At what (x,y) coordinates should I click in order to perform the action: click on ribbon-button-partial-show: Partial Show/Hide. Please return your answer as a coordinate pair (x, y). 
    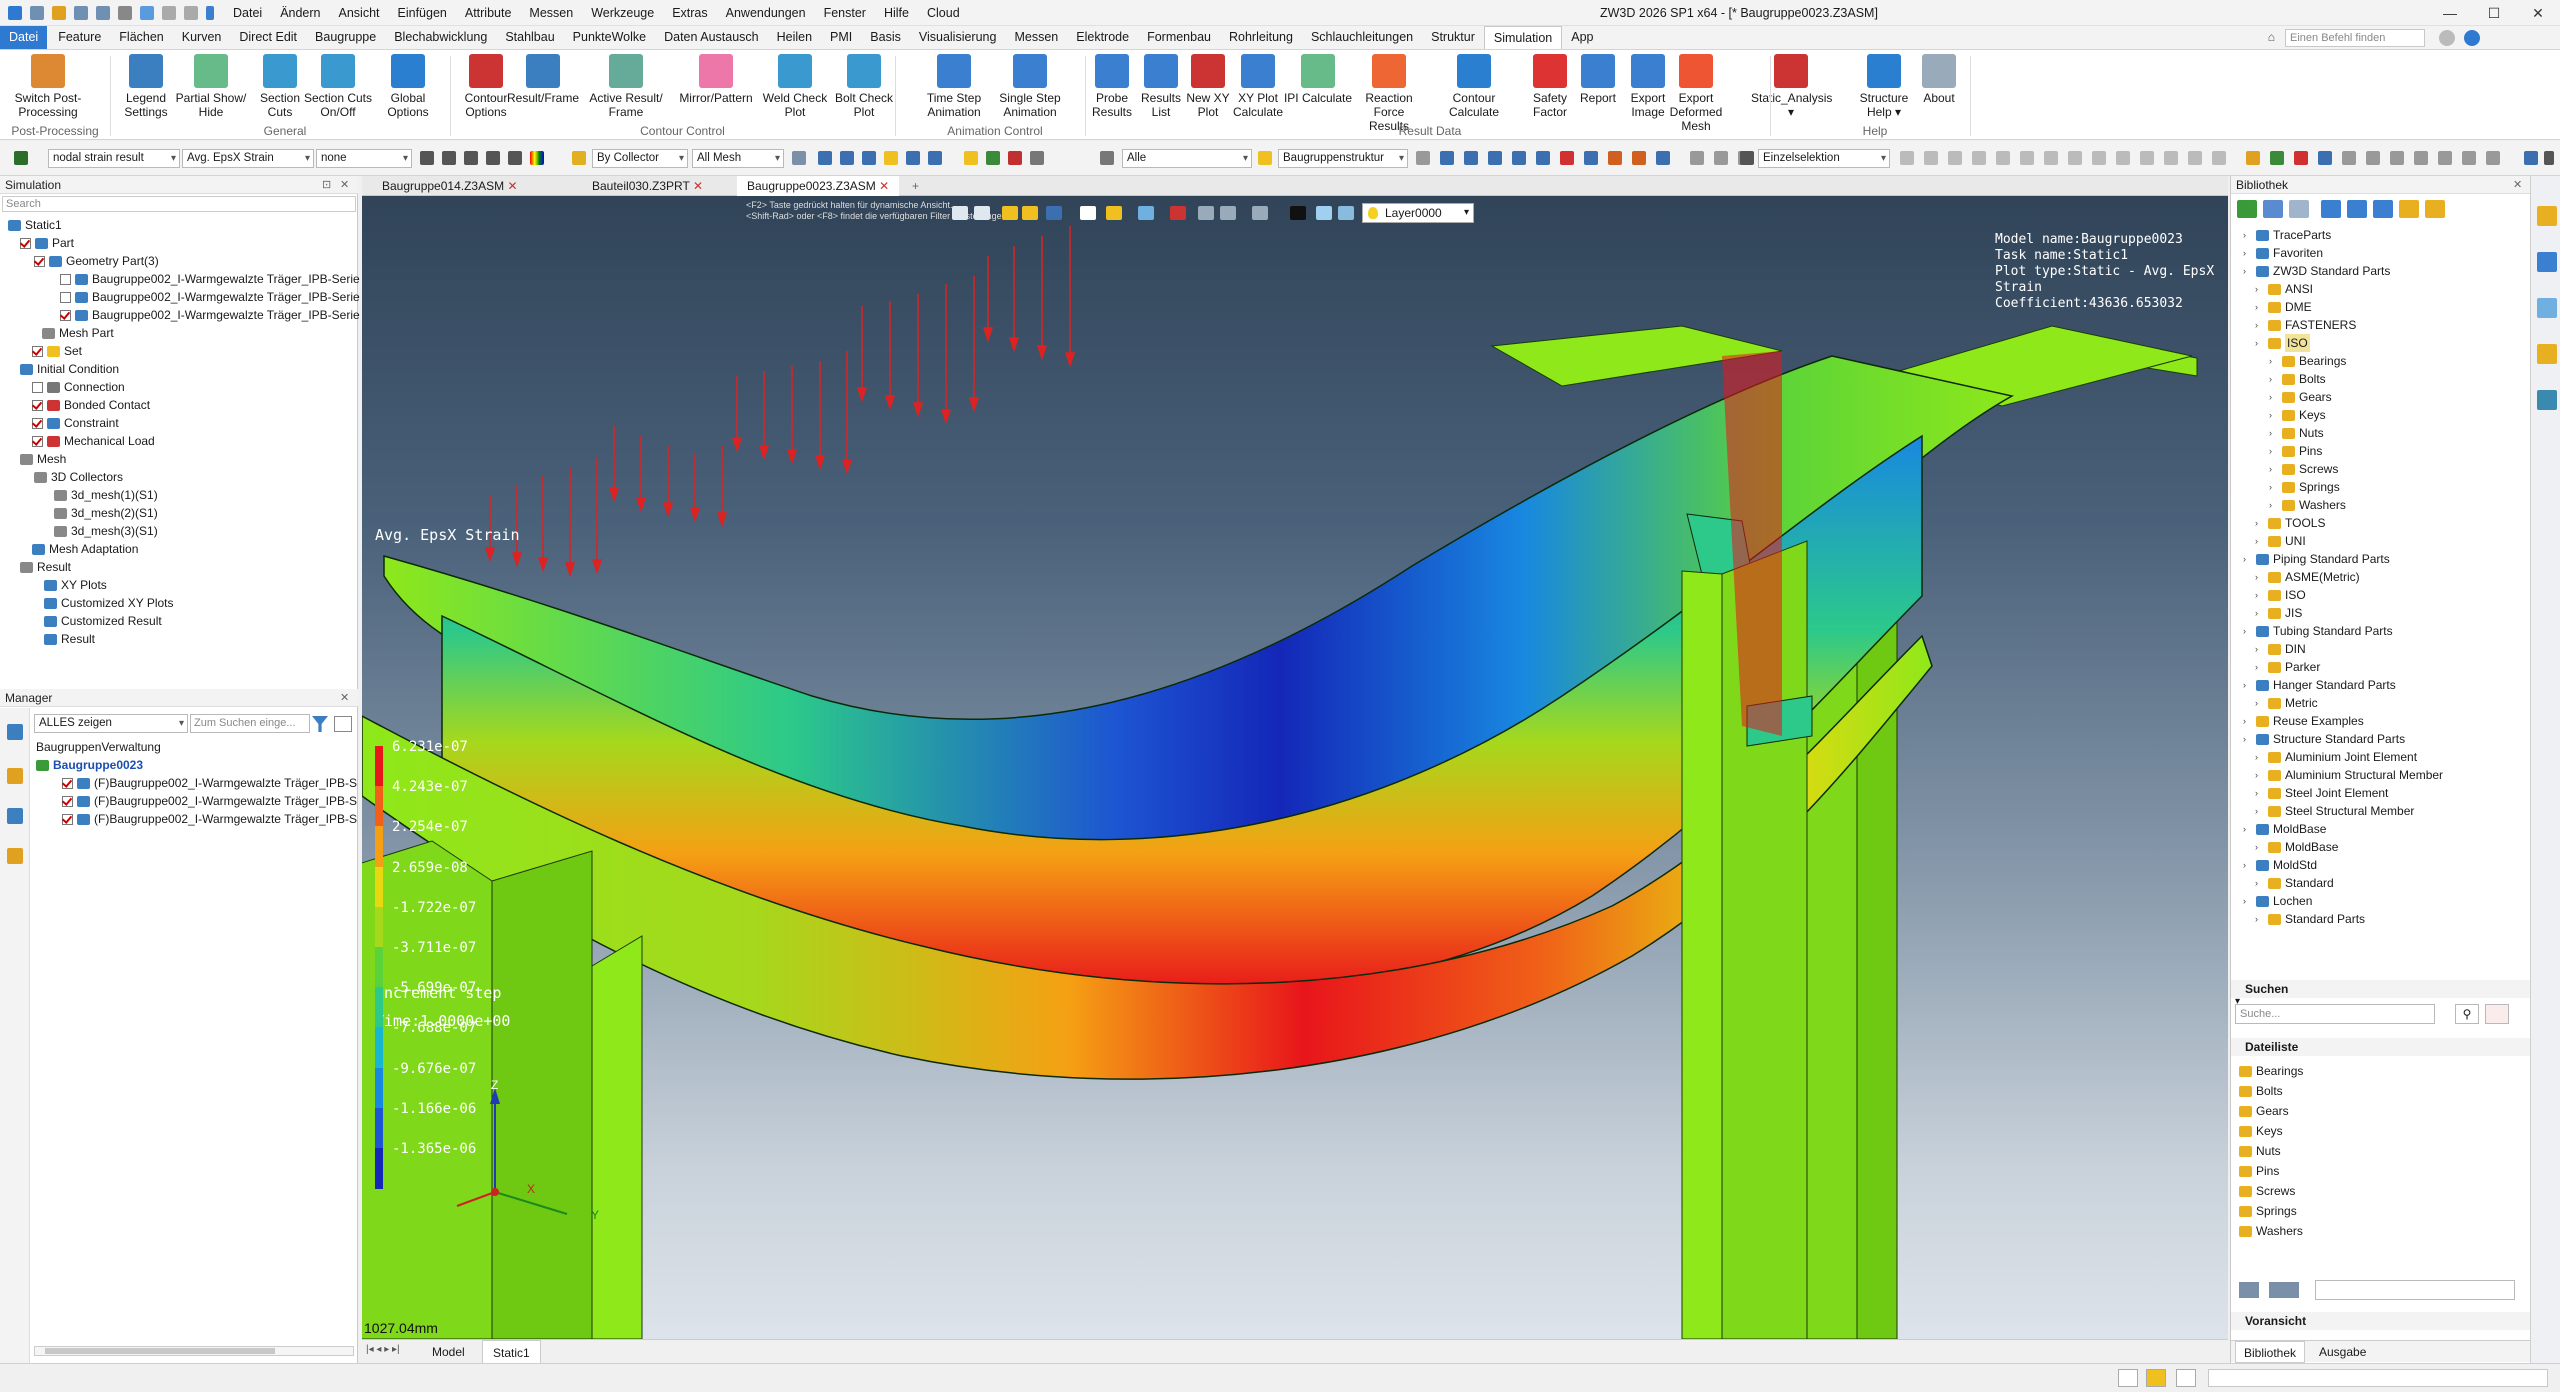
    Looking at the image, I should click on (211, 86).